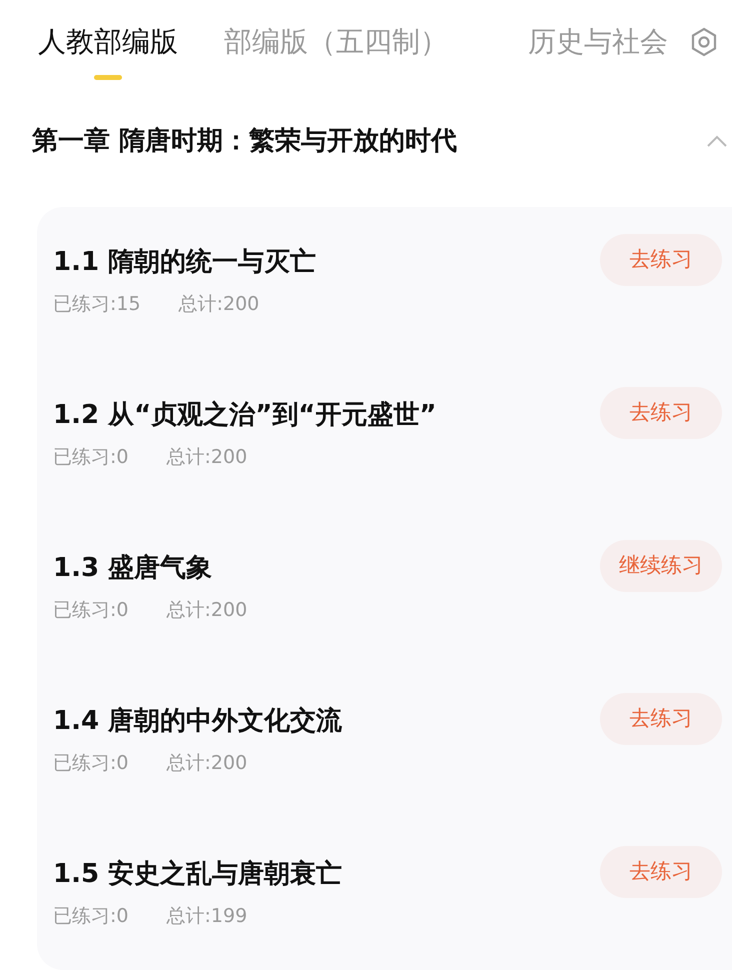 The width and height of the screenshot is (756, 970). What do you see at coordinates (108, 51) in the screenshot?
I see `tab: 人教部编版` at bounding box center [108, 51].